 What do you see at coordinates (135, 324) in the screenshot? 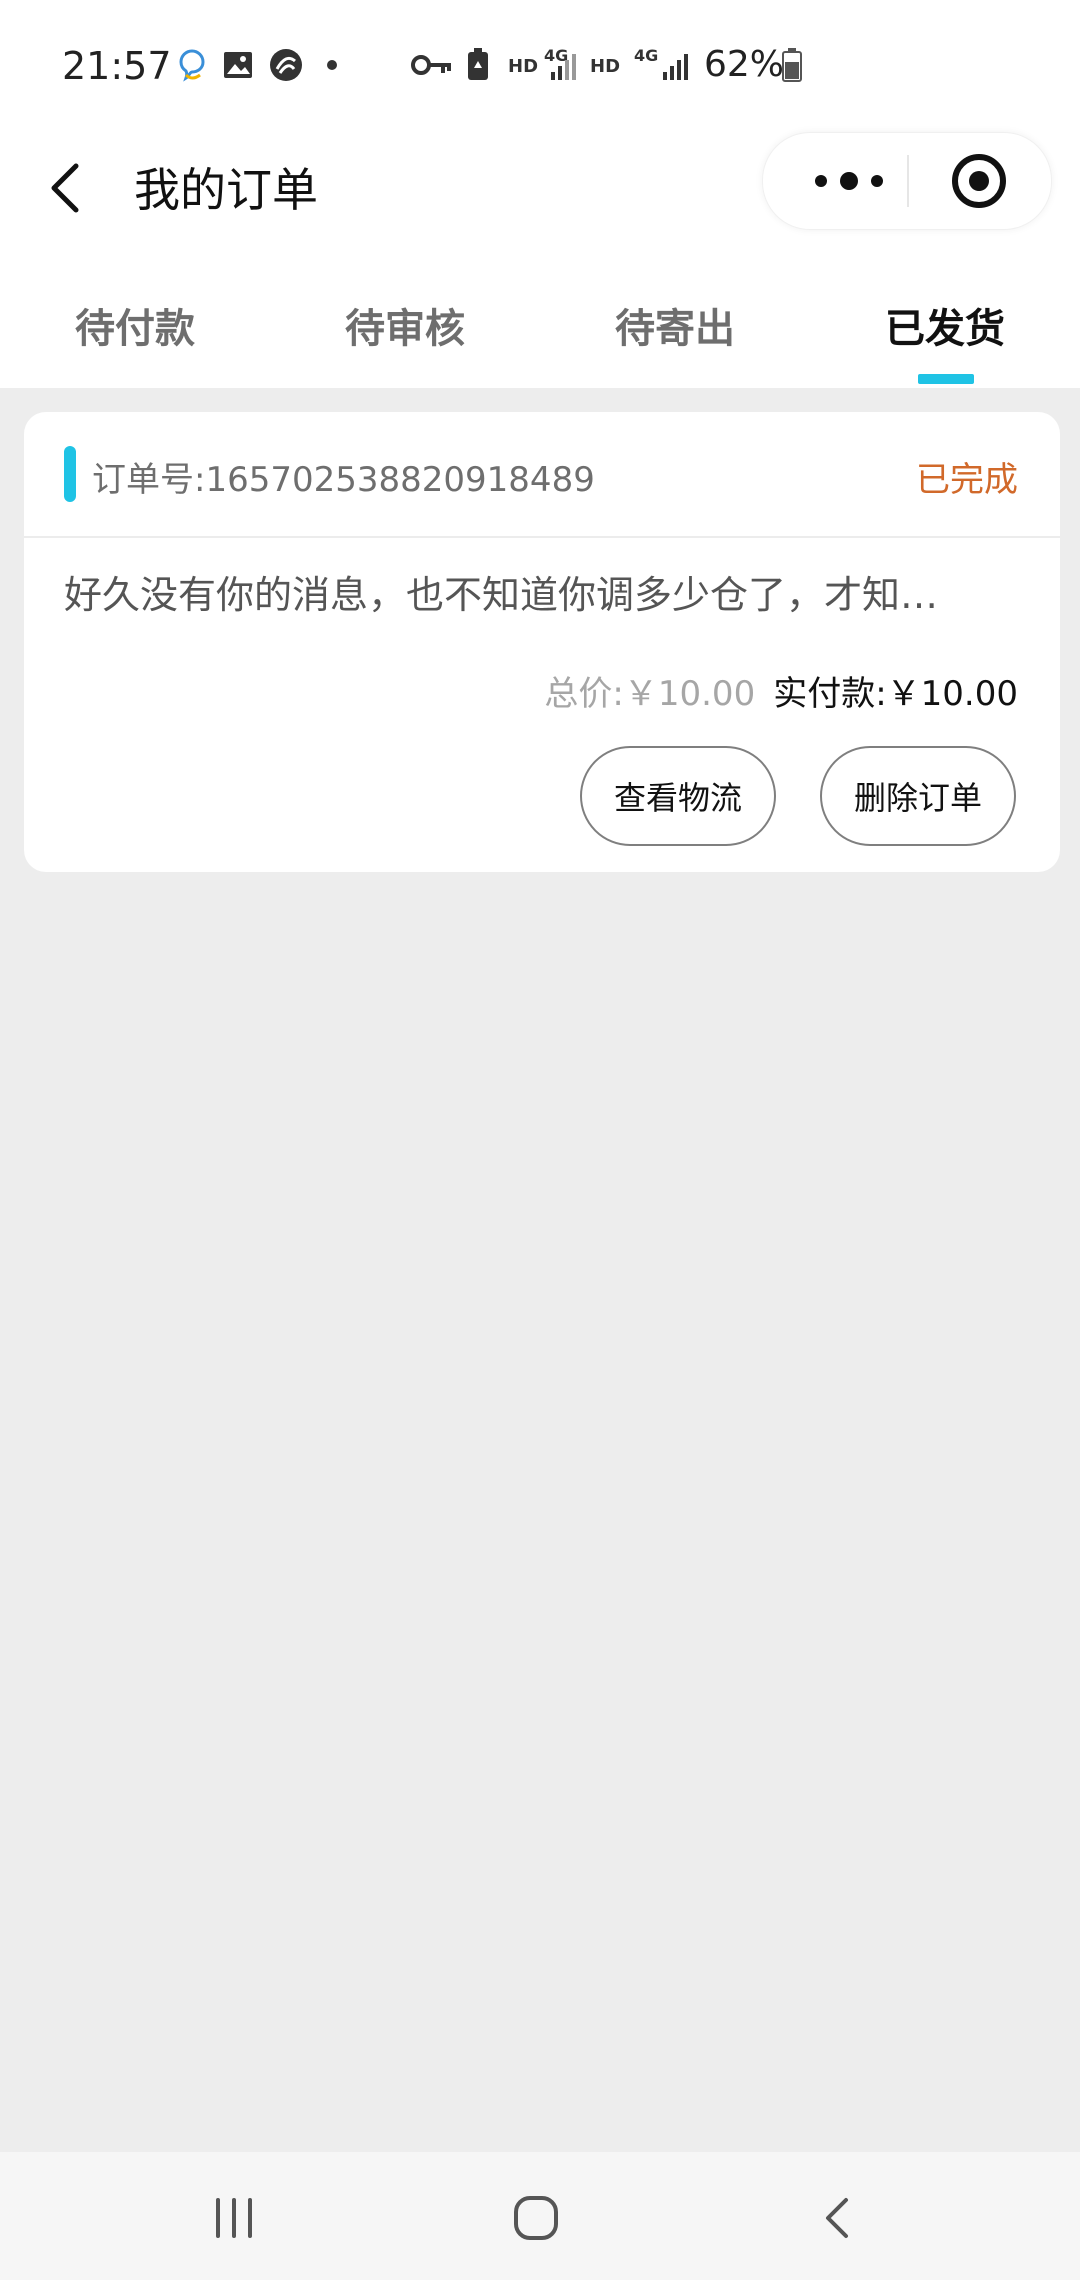
I see `tab-pending-payment: 待付款` at bounding box center [135, 324].